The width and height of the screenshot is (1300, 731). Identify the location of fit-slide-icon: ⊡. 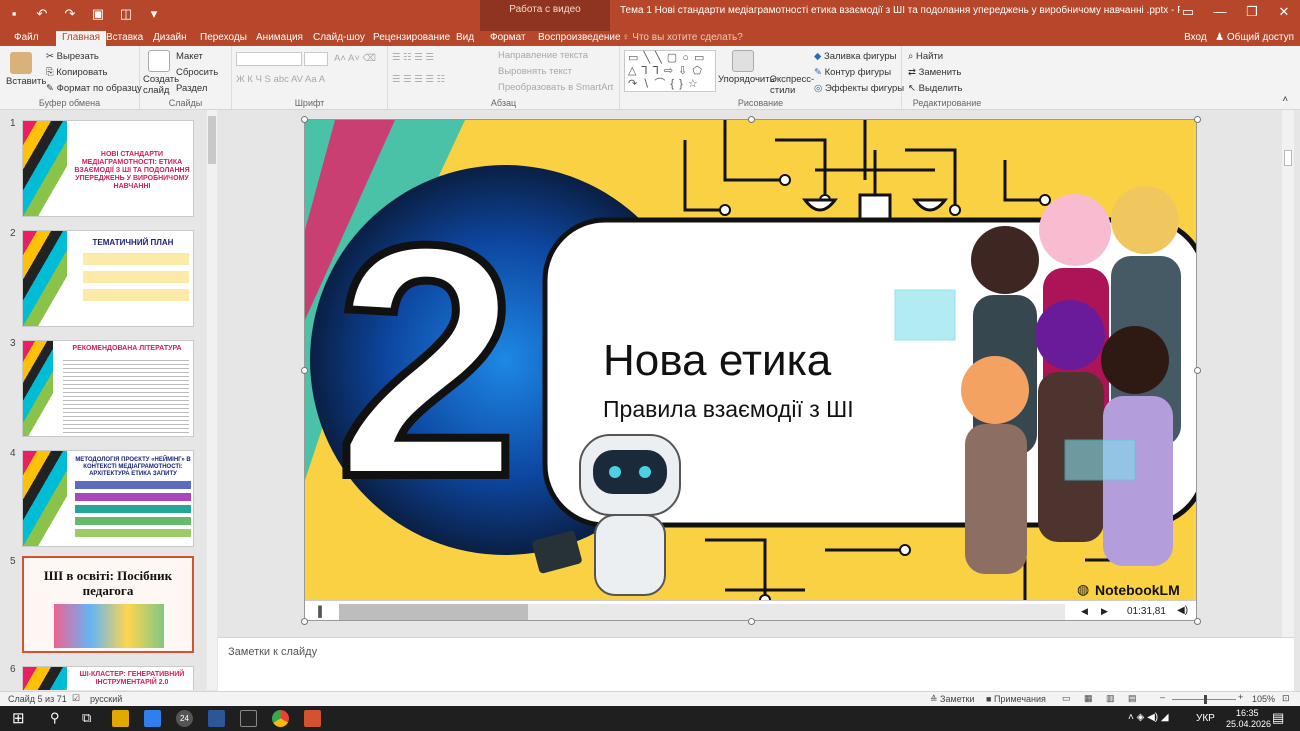
(1286, 698).